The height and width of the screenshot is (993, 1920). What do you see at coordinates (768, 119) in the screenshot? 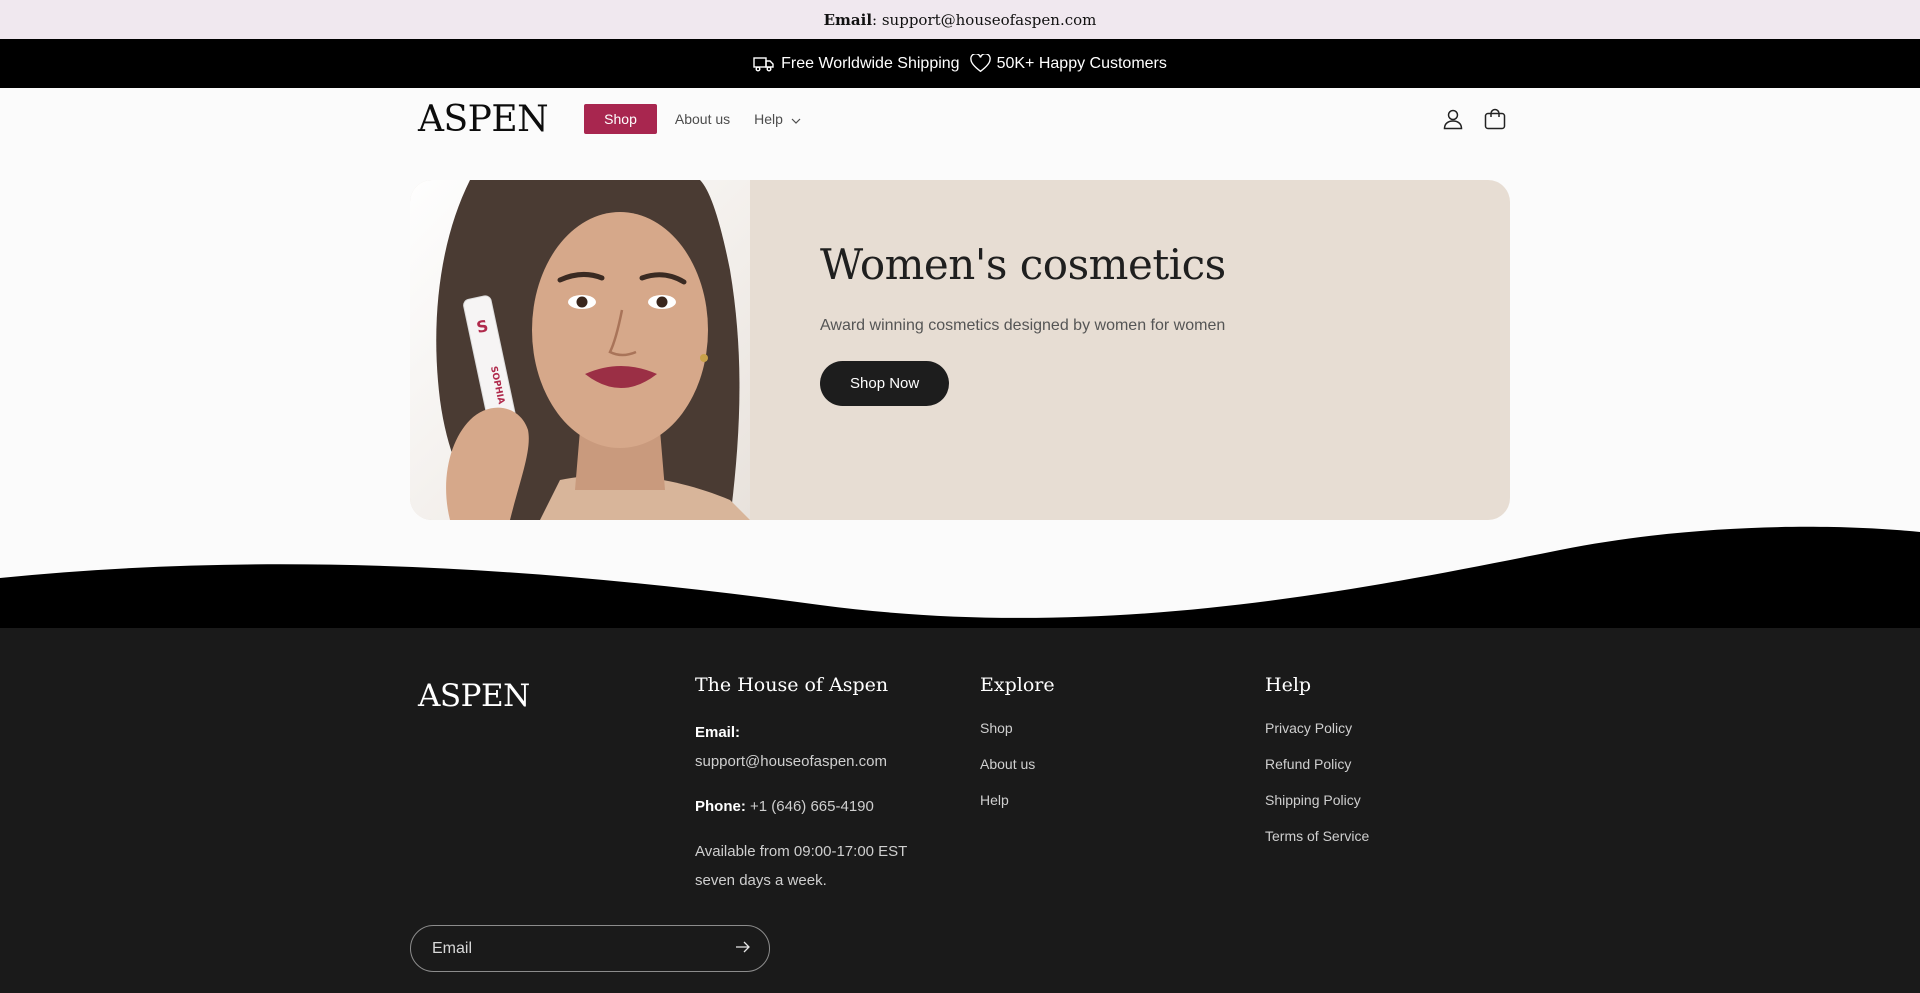
I see `nav-help-label: Help` at bounding box center [768, 119].